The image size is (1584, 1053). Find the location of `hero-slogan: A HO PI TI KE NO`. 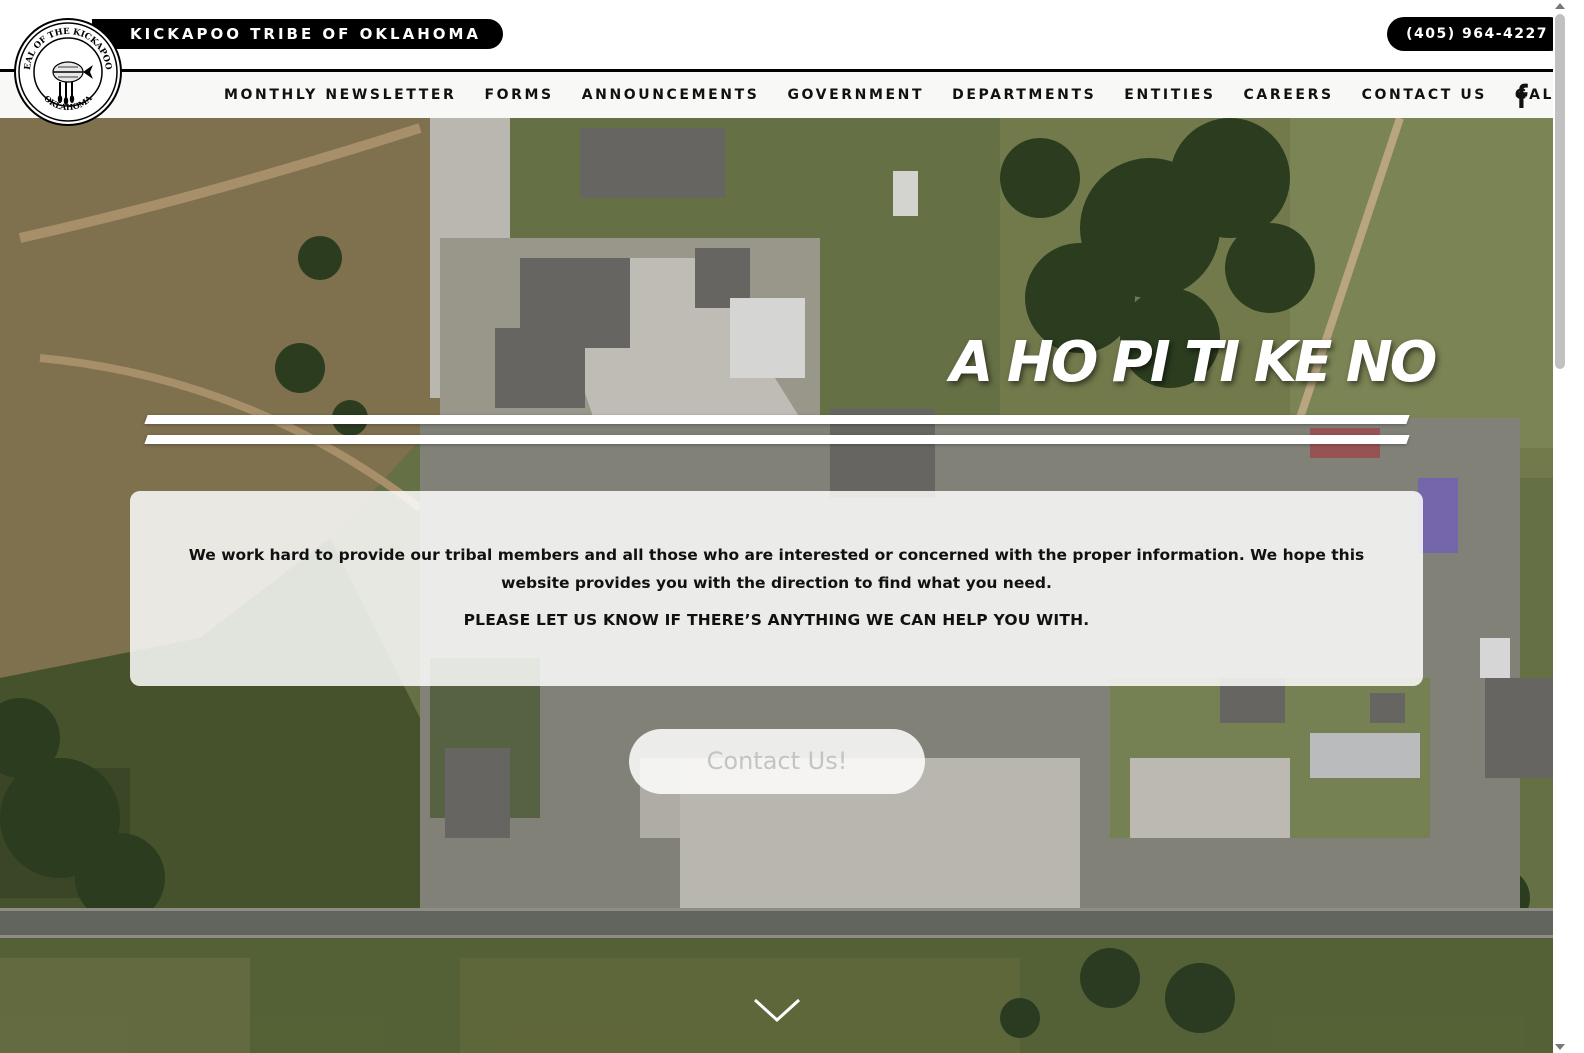

hero-slogan: A HO PI TI KE NO is located at coordinates (1193, 362).